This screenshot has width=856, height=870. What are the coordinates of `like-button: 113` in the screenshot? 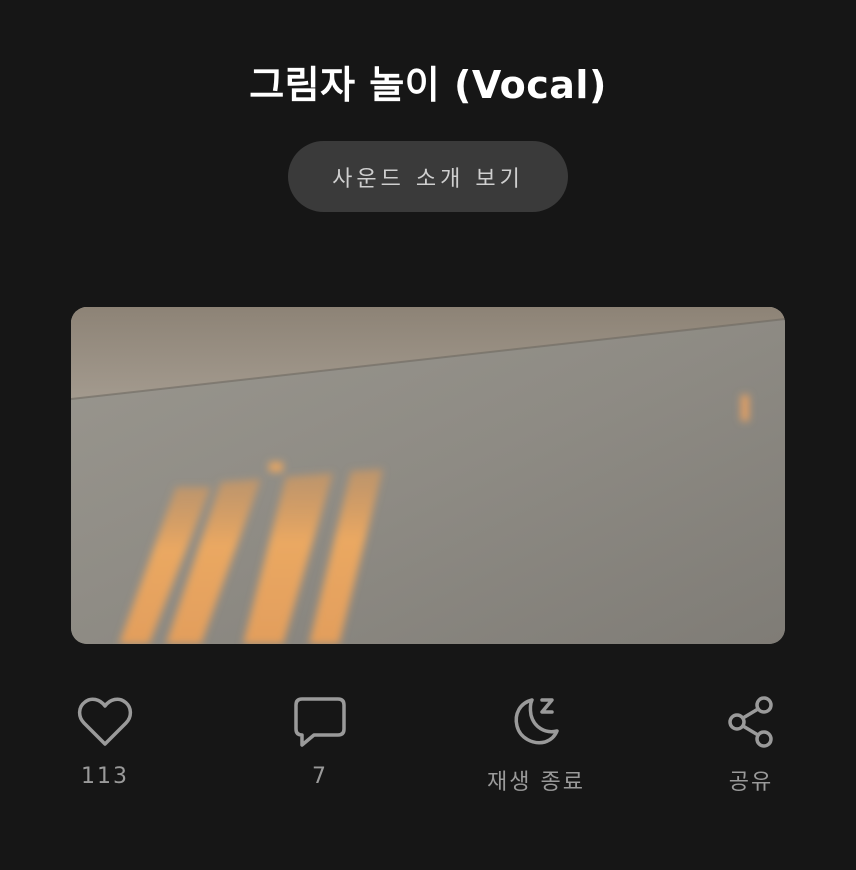 It's located at (105, 750).